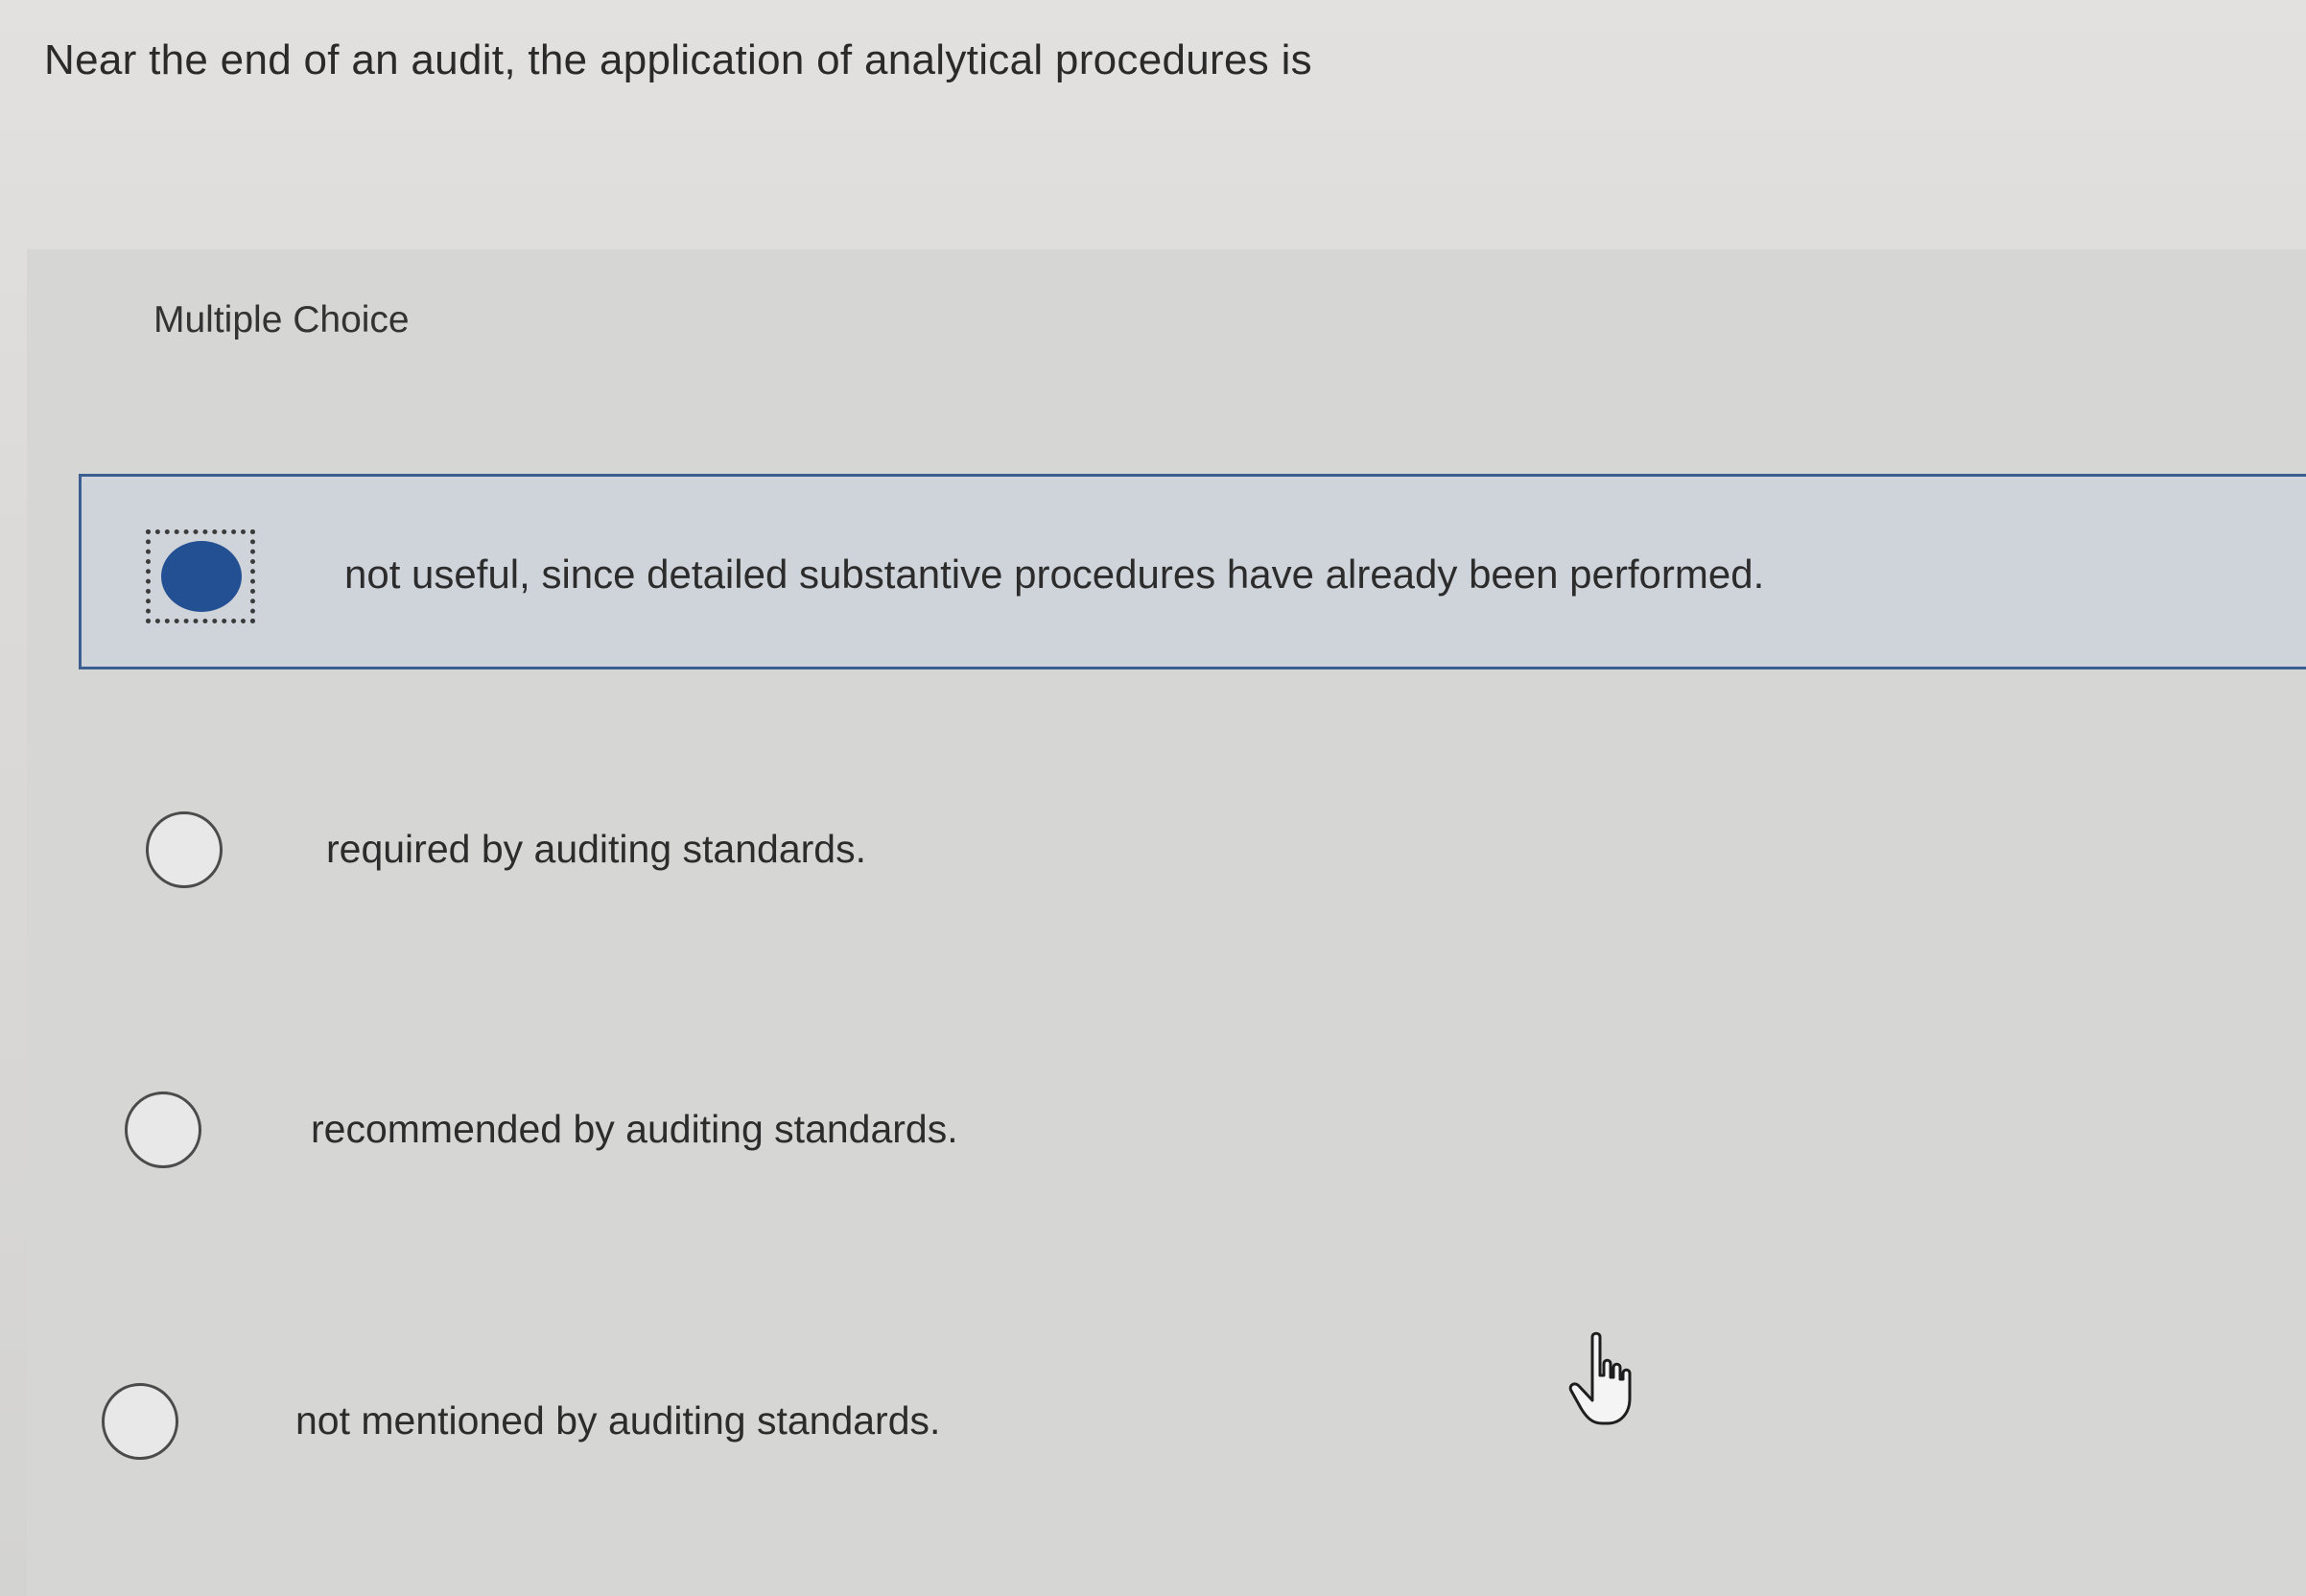  Describe the element at coordinates (635, 1129) in the screenshot. I see `option-3-label: recommended by auditing standards.` at that location.